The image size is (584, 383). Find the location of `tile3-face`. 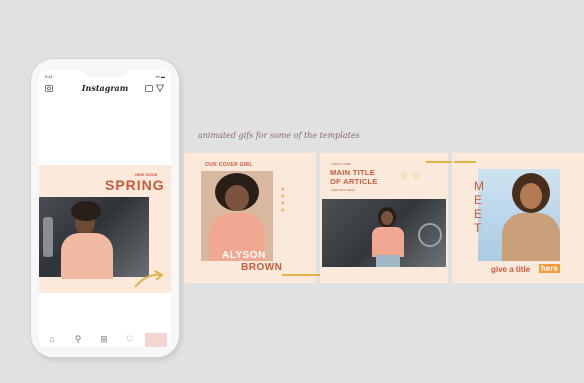

tile3-face is located at coordinates (531, 196).